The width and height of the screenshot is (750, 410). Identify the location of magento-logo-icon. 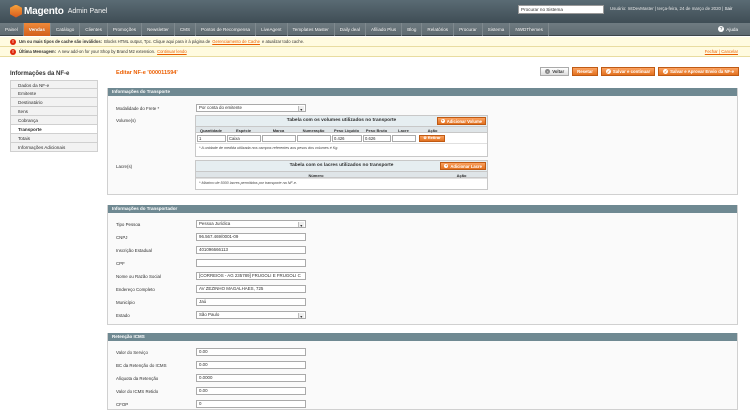
(16, 11).